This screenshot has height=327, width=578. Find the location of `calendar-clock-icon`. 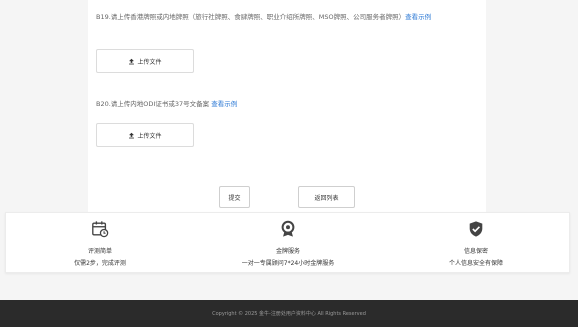

calendar-clock-icon is located at coordinates (100, 229).